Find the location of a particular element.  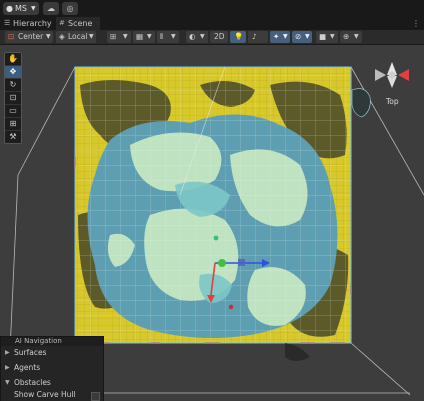

light-bulb-icon: 💡 is located at coordinates (239, 36).